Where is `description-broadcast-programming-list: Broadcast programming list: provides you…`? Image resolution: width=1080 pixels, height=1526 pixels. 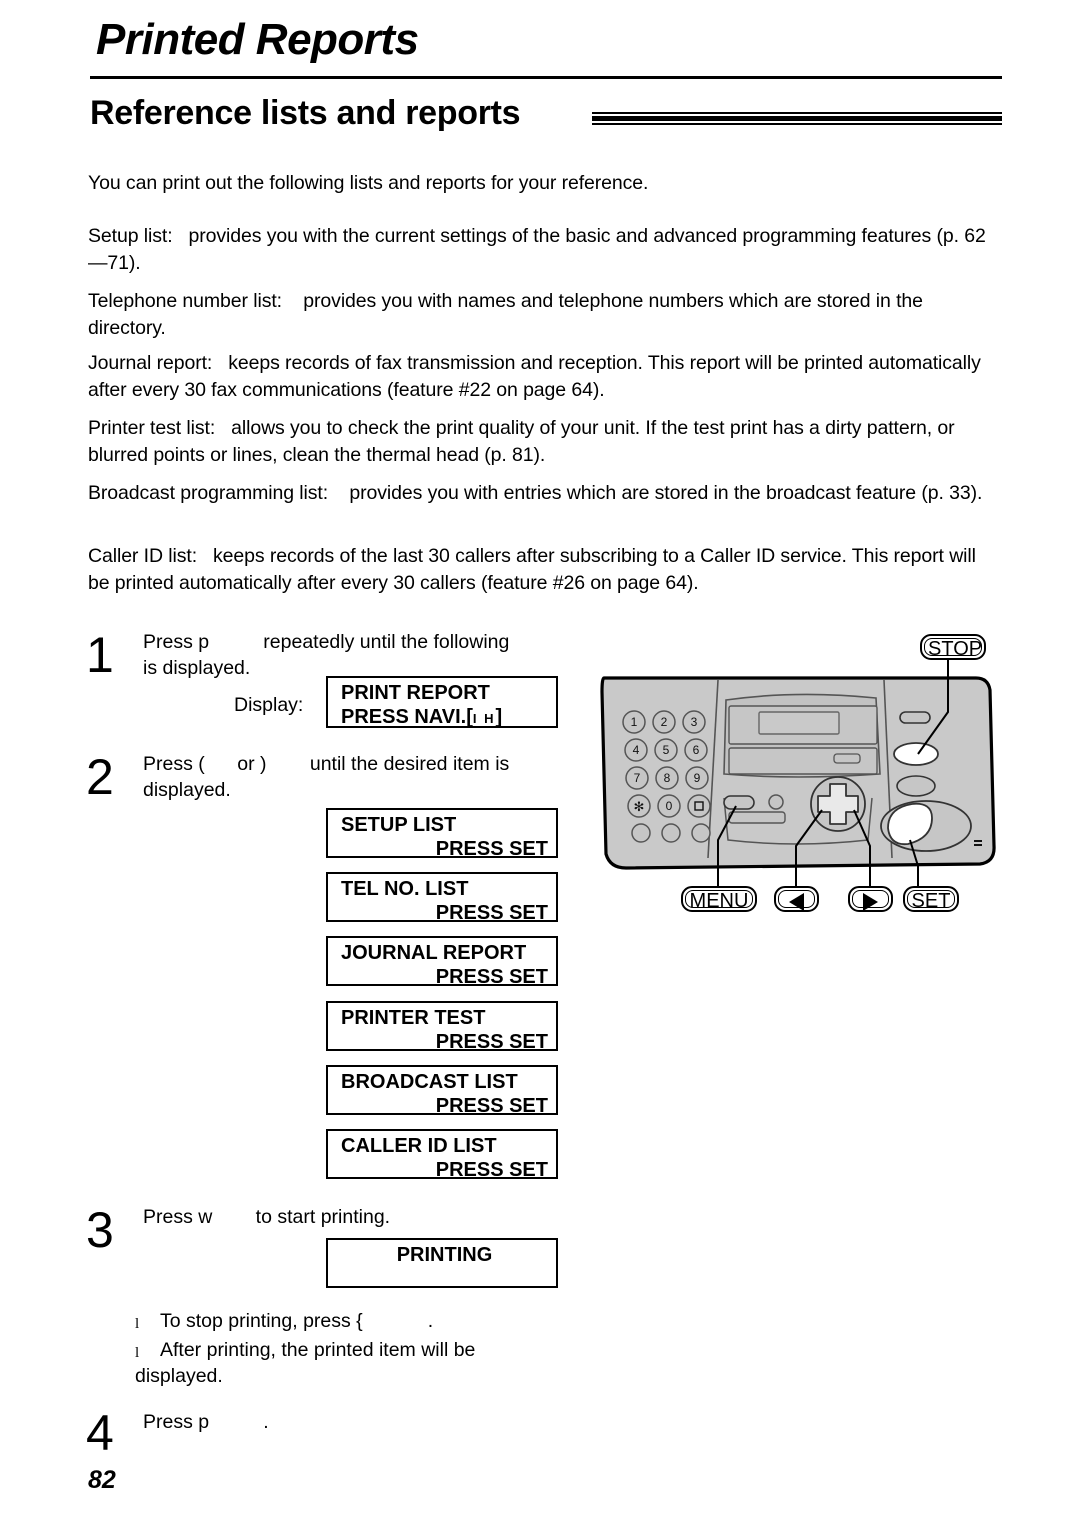 description-broadcast-programming-list: Broadcast programming list: provides you… is located at coordinates (538, 493).